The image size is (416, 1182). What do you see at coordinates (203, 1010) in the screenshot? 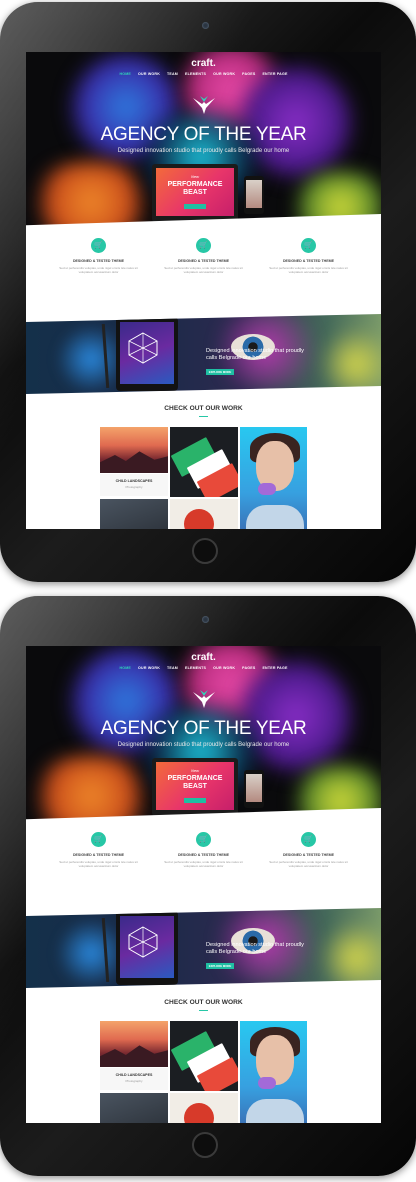
I see `title-divider` at bounding box center [203, 1010].